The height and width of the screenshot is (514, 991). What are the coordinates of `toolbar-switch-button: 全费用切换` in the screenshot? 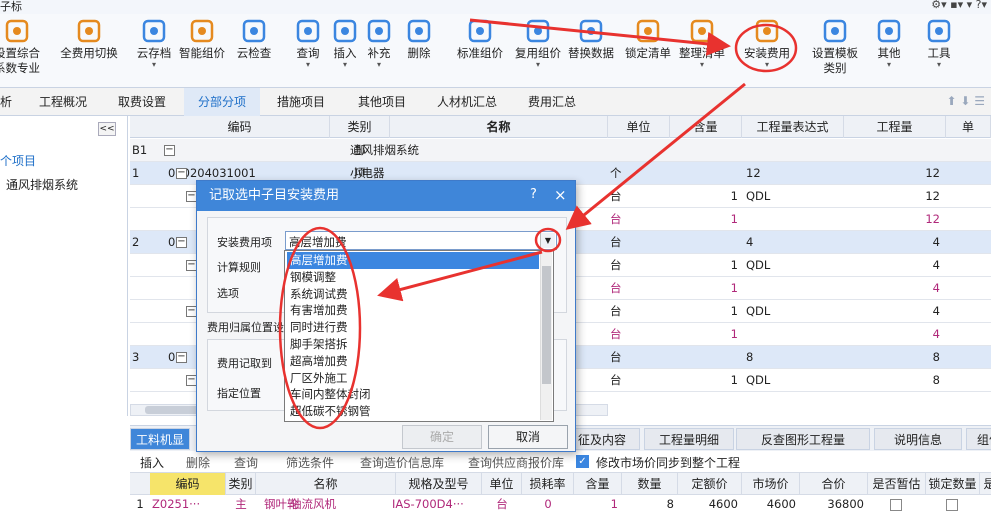 It's located at (89, 39).